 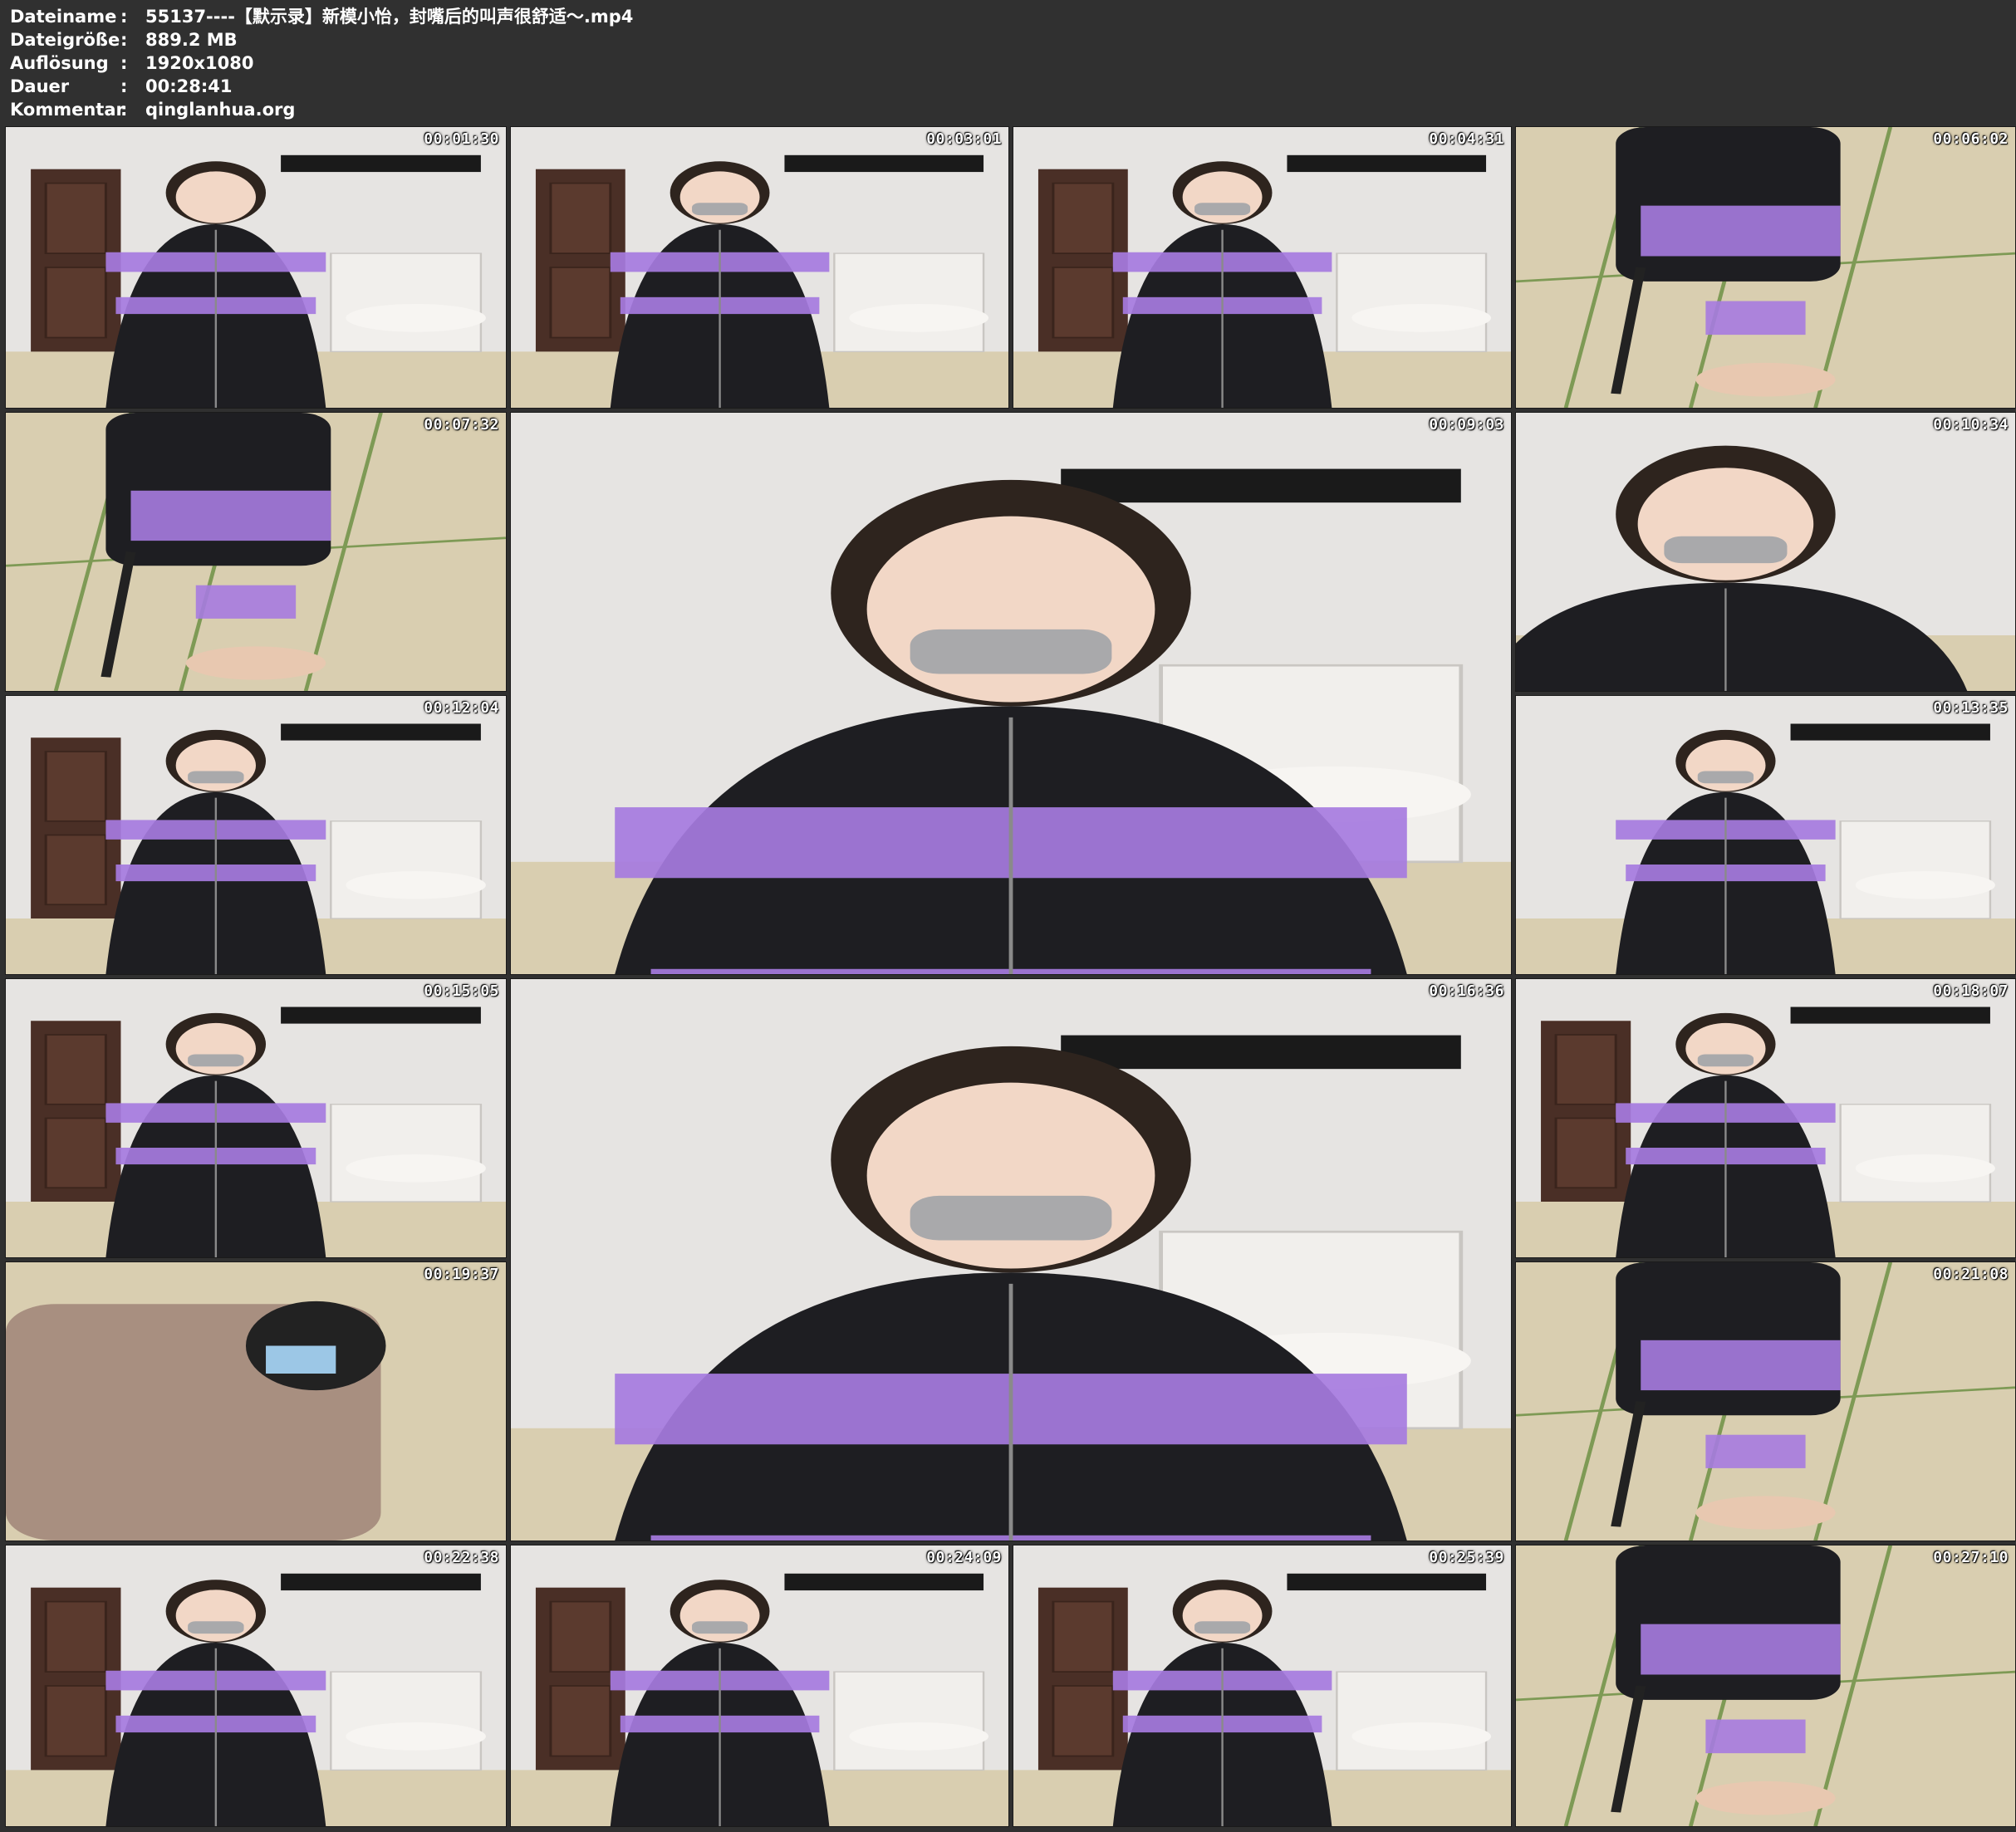 What do you see at coordinates (1728, 204) in the screenshot?
I see `trousers` at bounding box center [1728, 204].